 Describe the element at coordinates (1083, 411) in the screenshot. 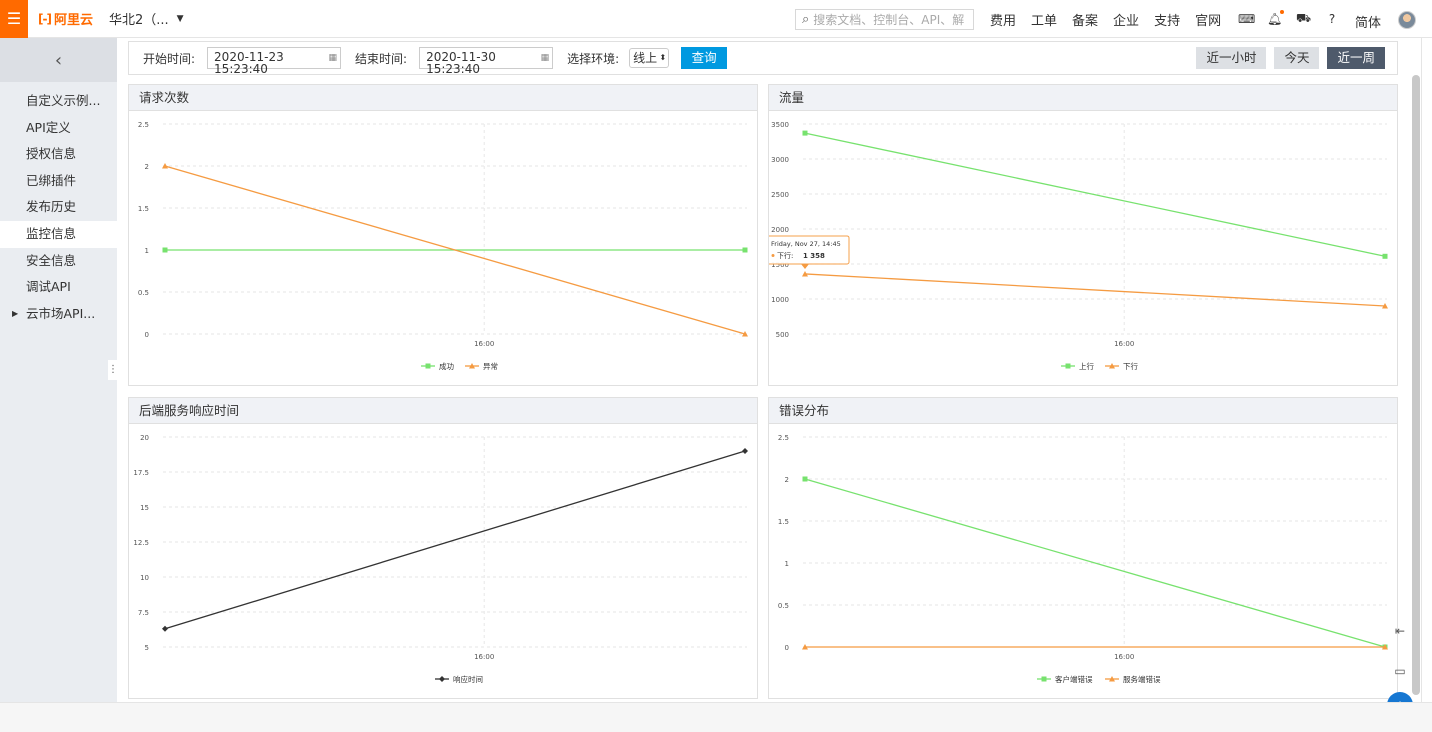

I see `chart-title: 错误分布` at that location.